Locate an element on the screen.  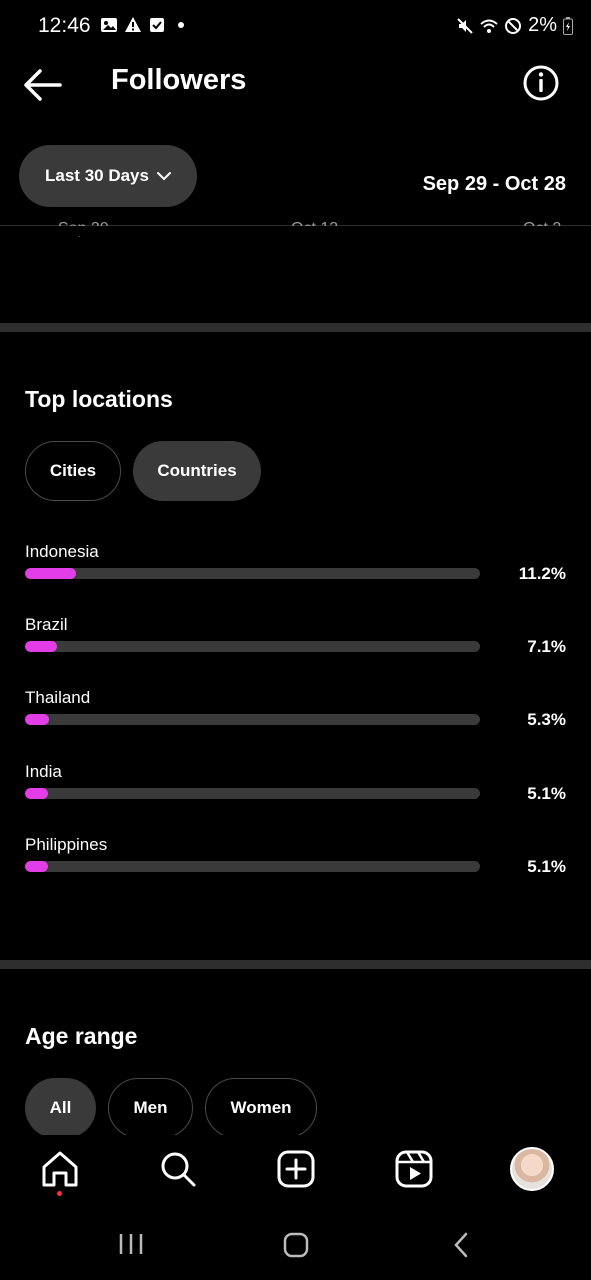
location-name: India is located at coordinates (43, 771).